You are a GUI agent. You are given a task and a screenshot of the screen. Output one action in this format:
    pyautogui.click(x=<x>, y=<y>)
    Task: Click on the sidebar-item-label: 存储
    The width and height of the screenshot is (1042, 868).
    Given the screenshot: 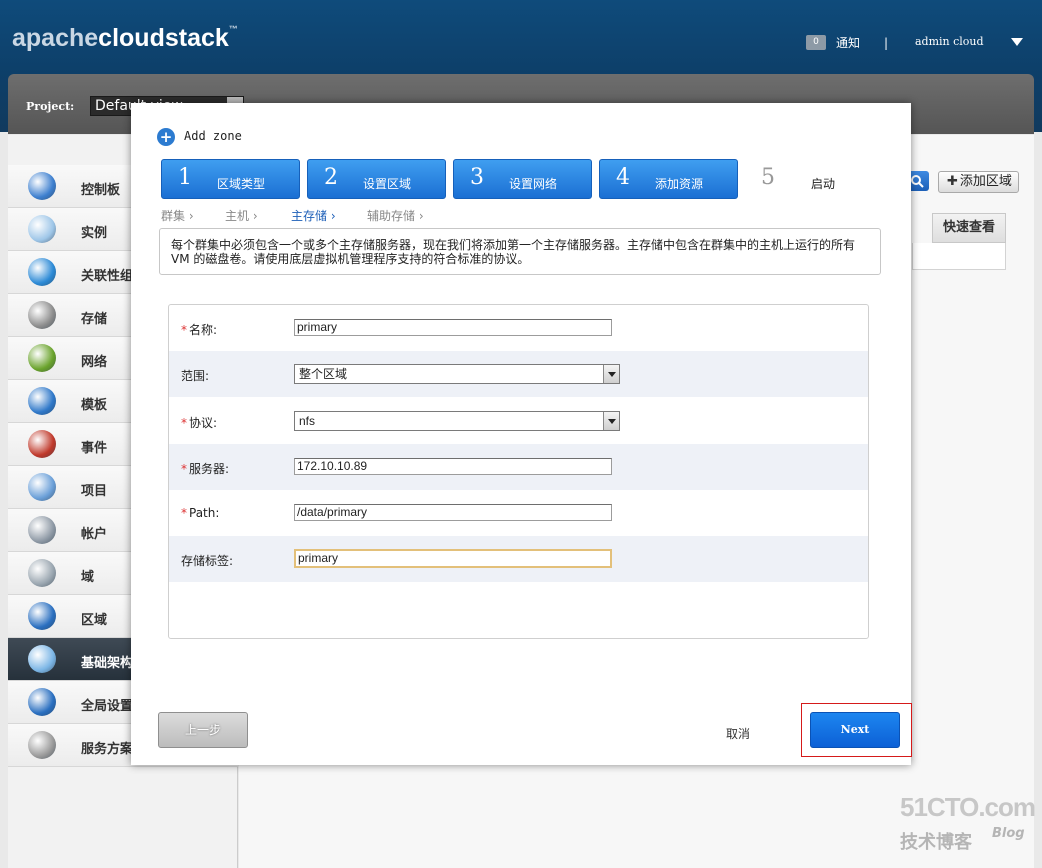 What is the action you would take?
    pyautogui.click(x=94, y=319)
    